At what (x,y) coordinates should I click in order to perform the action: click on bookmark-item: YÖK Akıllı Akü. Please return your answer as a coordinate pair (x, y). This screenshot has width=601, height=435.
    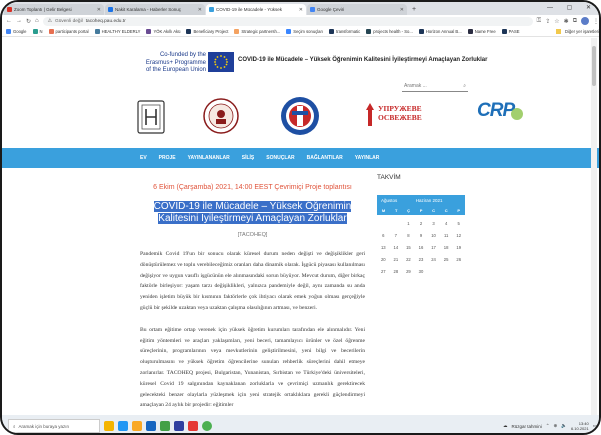
    Looking at the image, I should click on (163, 31).